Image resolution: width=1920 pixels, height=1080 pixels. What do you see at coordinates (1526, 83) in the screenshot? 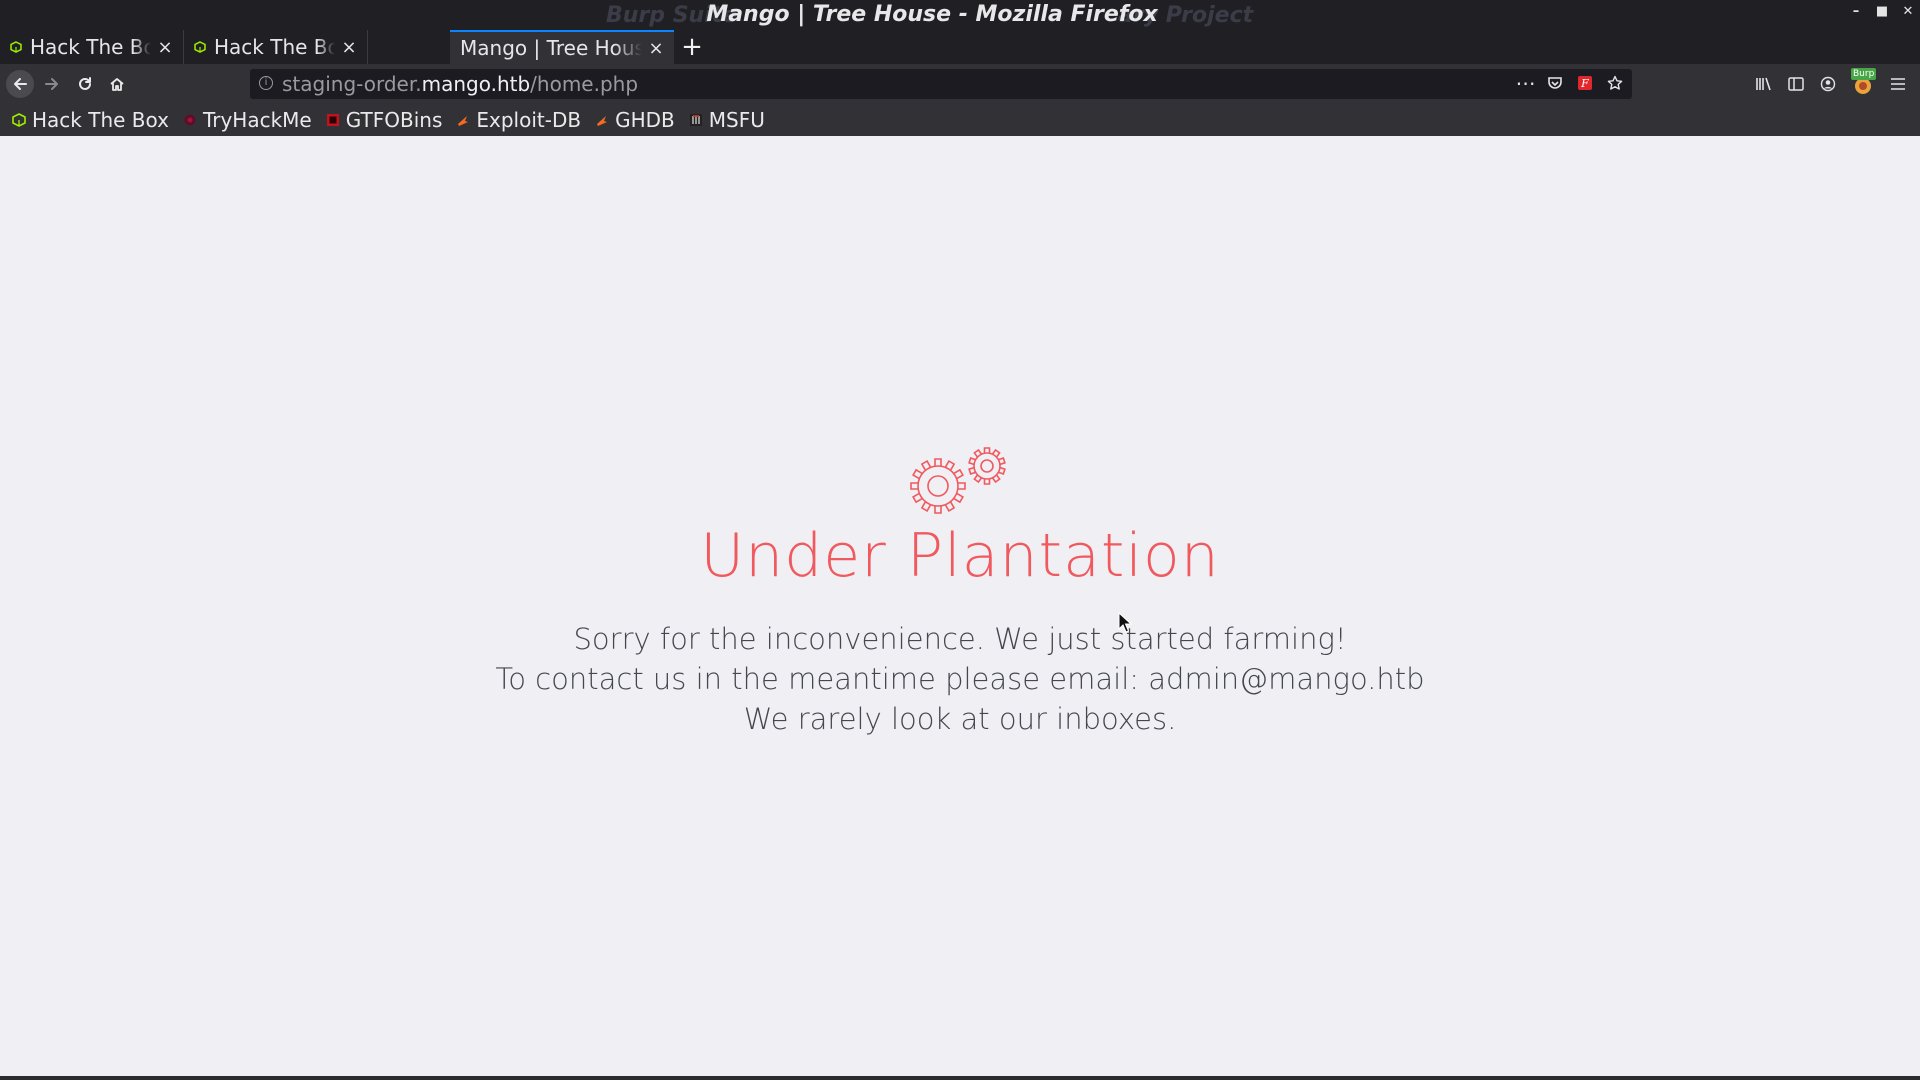
I see `page-actions-icon: ⋯` at bounding box center [1526, 83].